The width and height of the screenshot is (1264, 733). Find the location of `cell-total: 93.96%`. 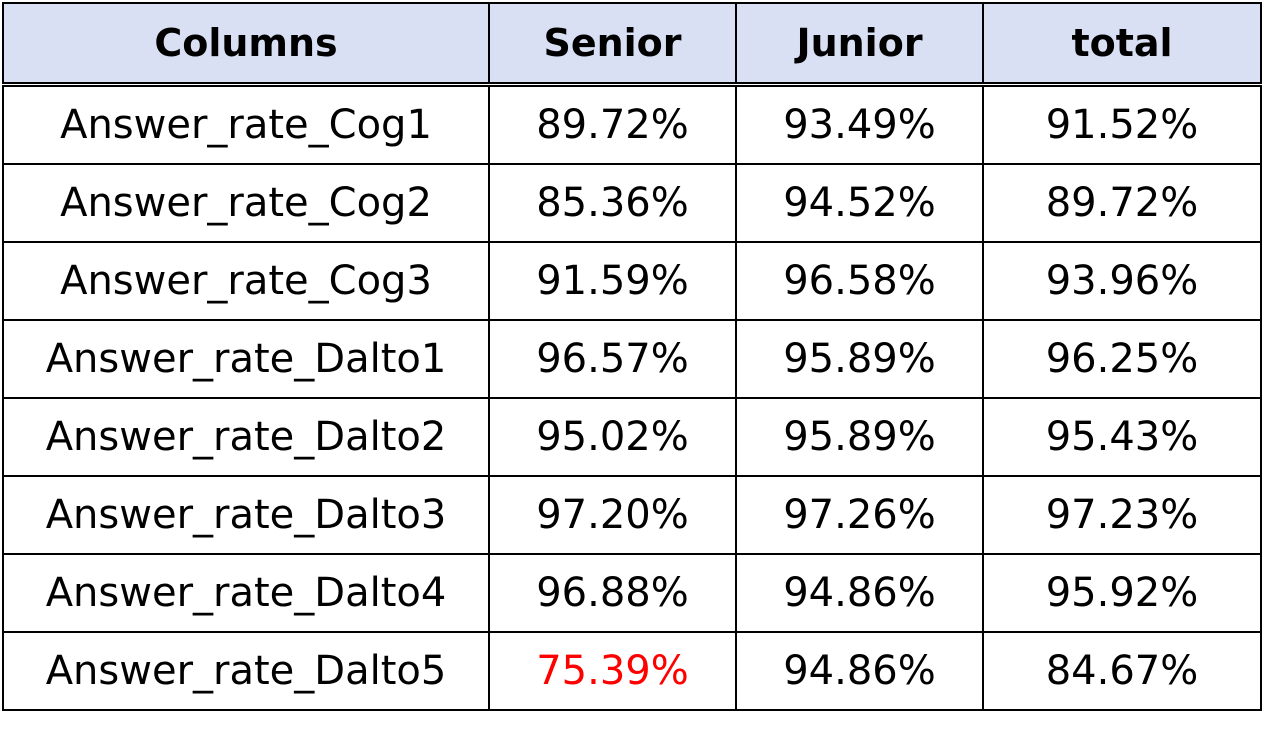

cell-total: 93.96% is located at coordinates (1122, 281).